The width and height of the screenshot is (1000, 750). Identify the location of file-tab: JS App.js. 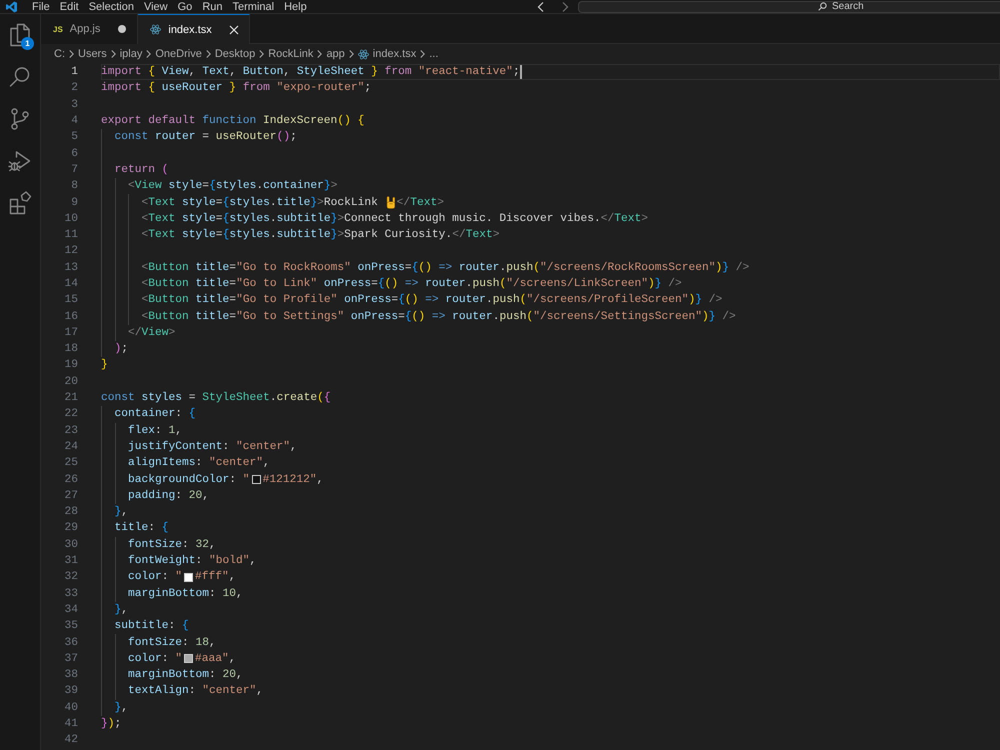
(89, 29).